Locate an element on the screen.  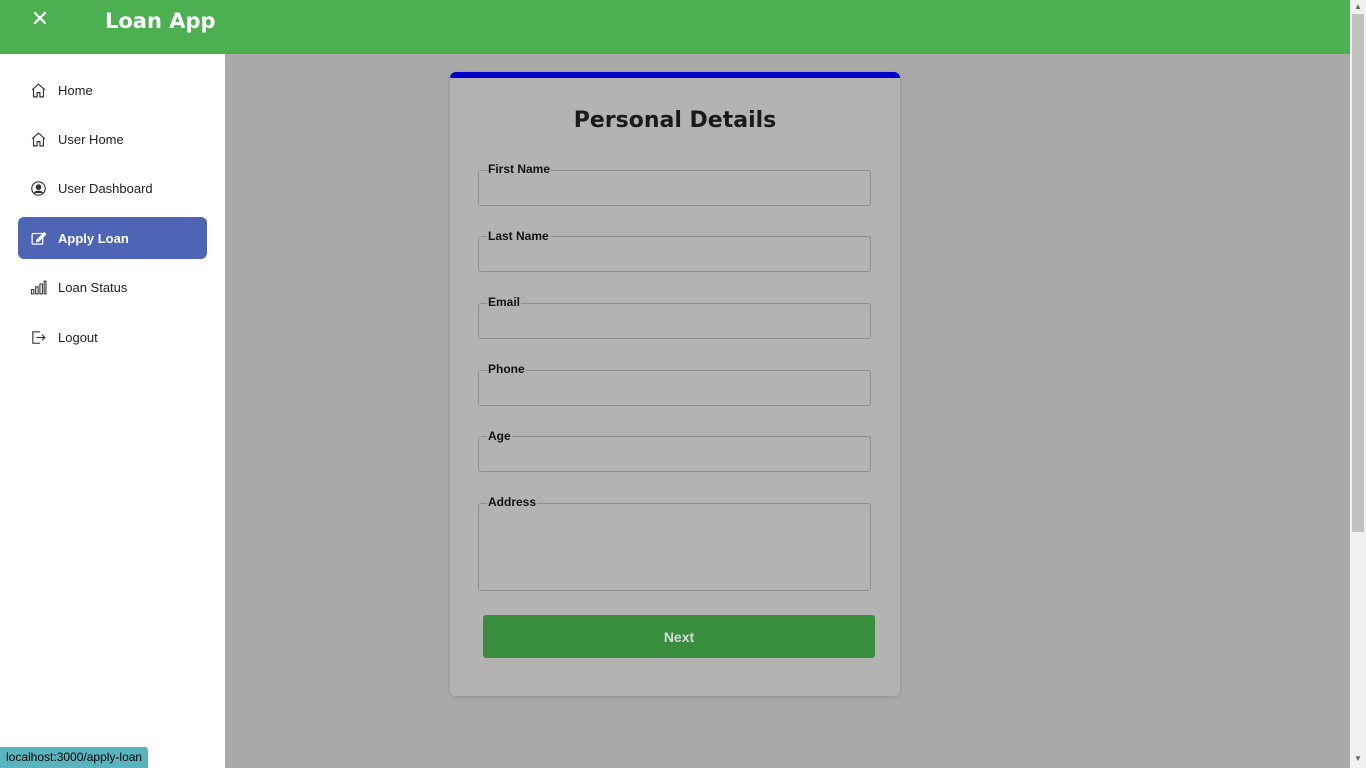
close-icon: ✕ is located at coordinates (40, 20).